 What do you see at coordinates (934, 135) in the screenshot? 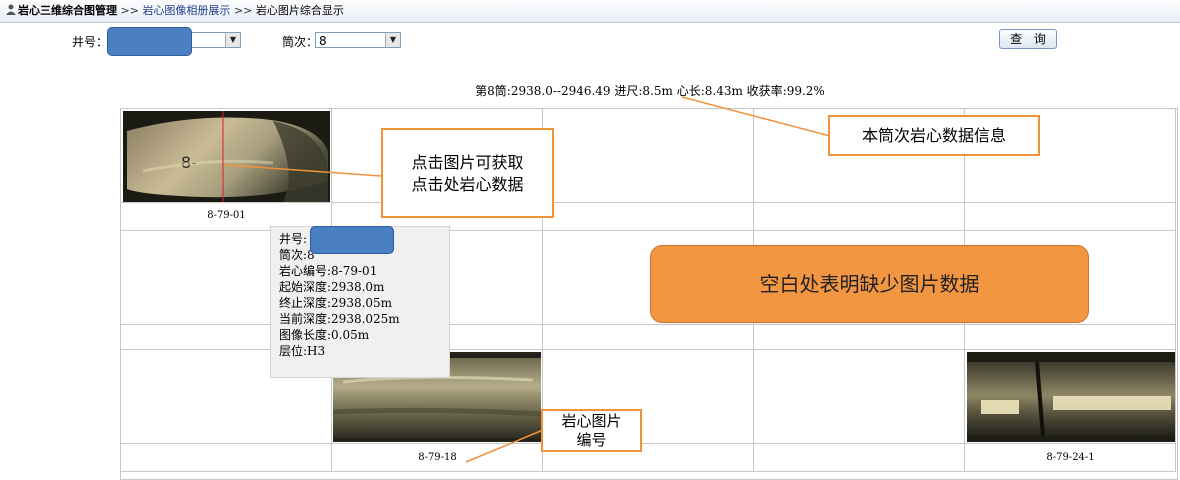
I see `barrel-info-callout: 本筒次岩心数据信息` at bounding box center [934, 135].